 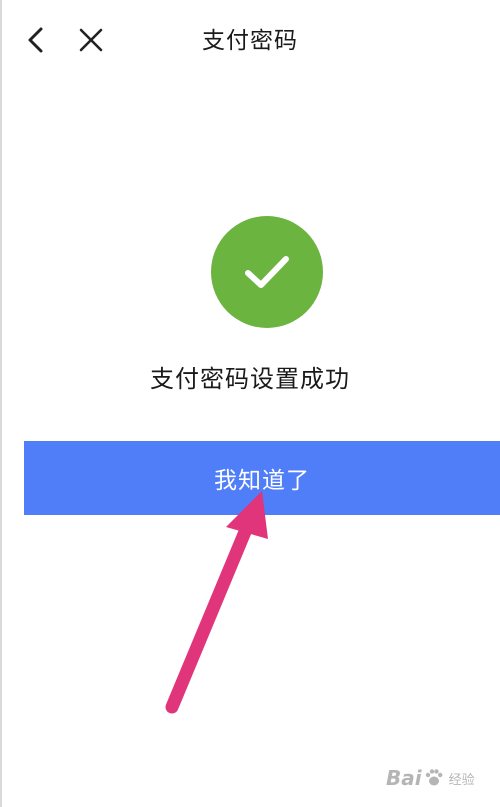 What do you see at coordinates (216, 602) in the screenshot?
I see `annotation-arrow-icon` at bounding box center [216, 602].